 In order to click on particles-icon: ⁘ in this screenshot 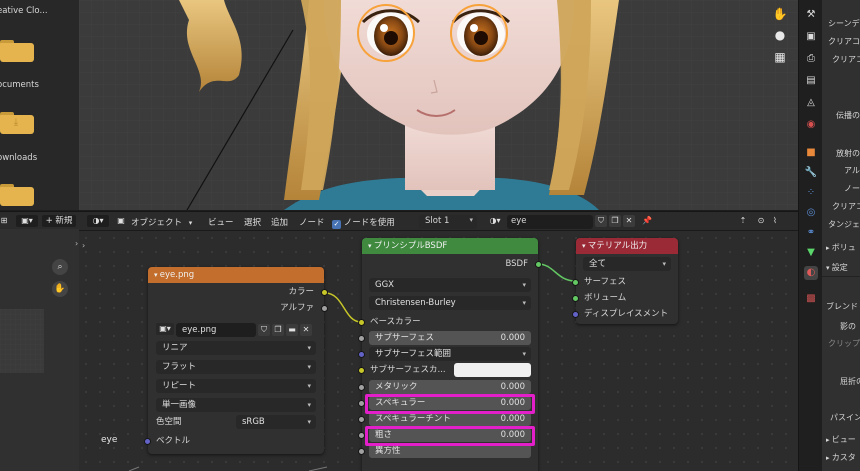, I will do `click(811, 193)`.